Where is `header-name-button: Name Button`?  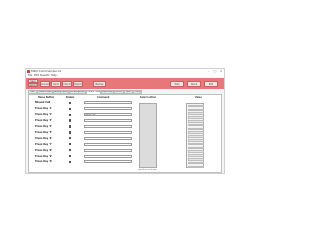 header-name-button: Name Button is located at coordinates (46, 98).